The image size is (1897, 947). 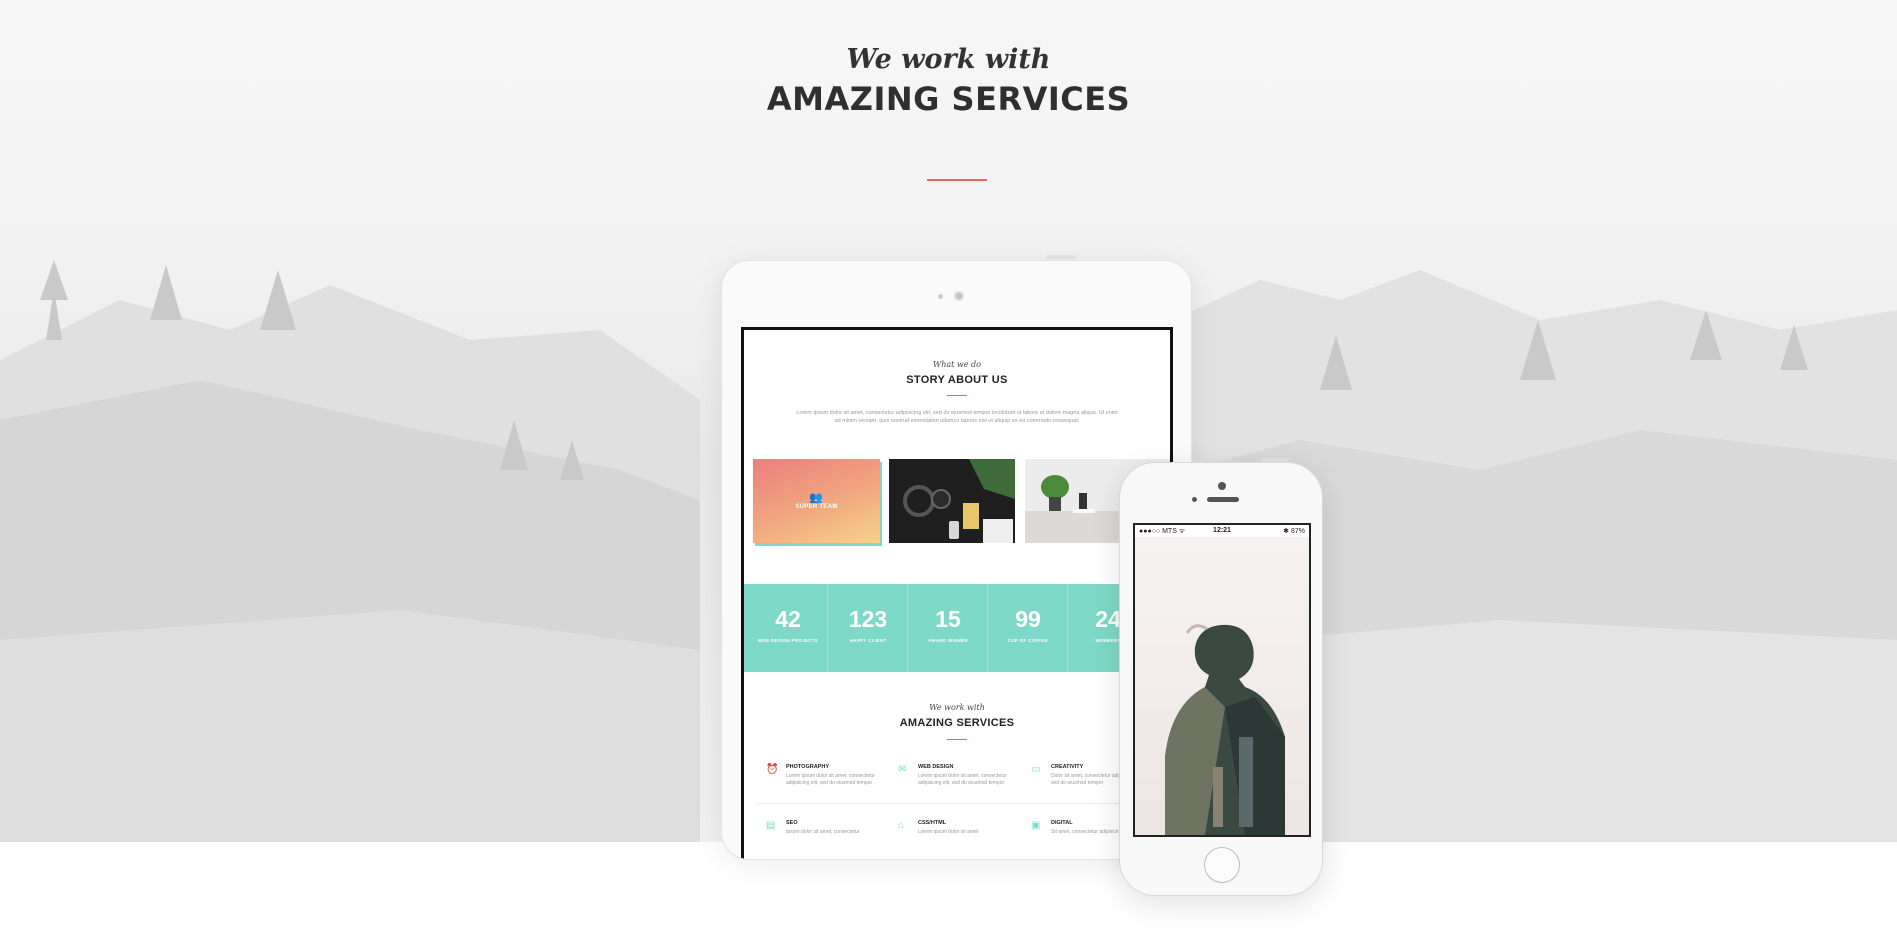 What do you see at coordinates (957, 395) in the screenshot?
I see `about-accent-line` at bounding box center [957, 395].